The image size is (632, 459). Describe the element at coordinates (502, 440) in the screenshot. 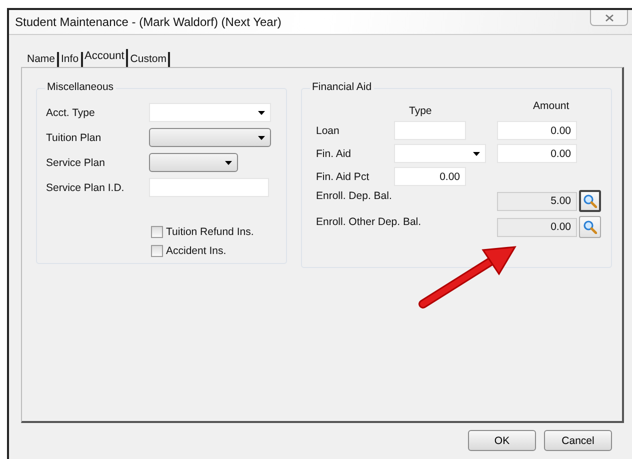

I see `dialog-button: OK` at that location.